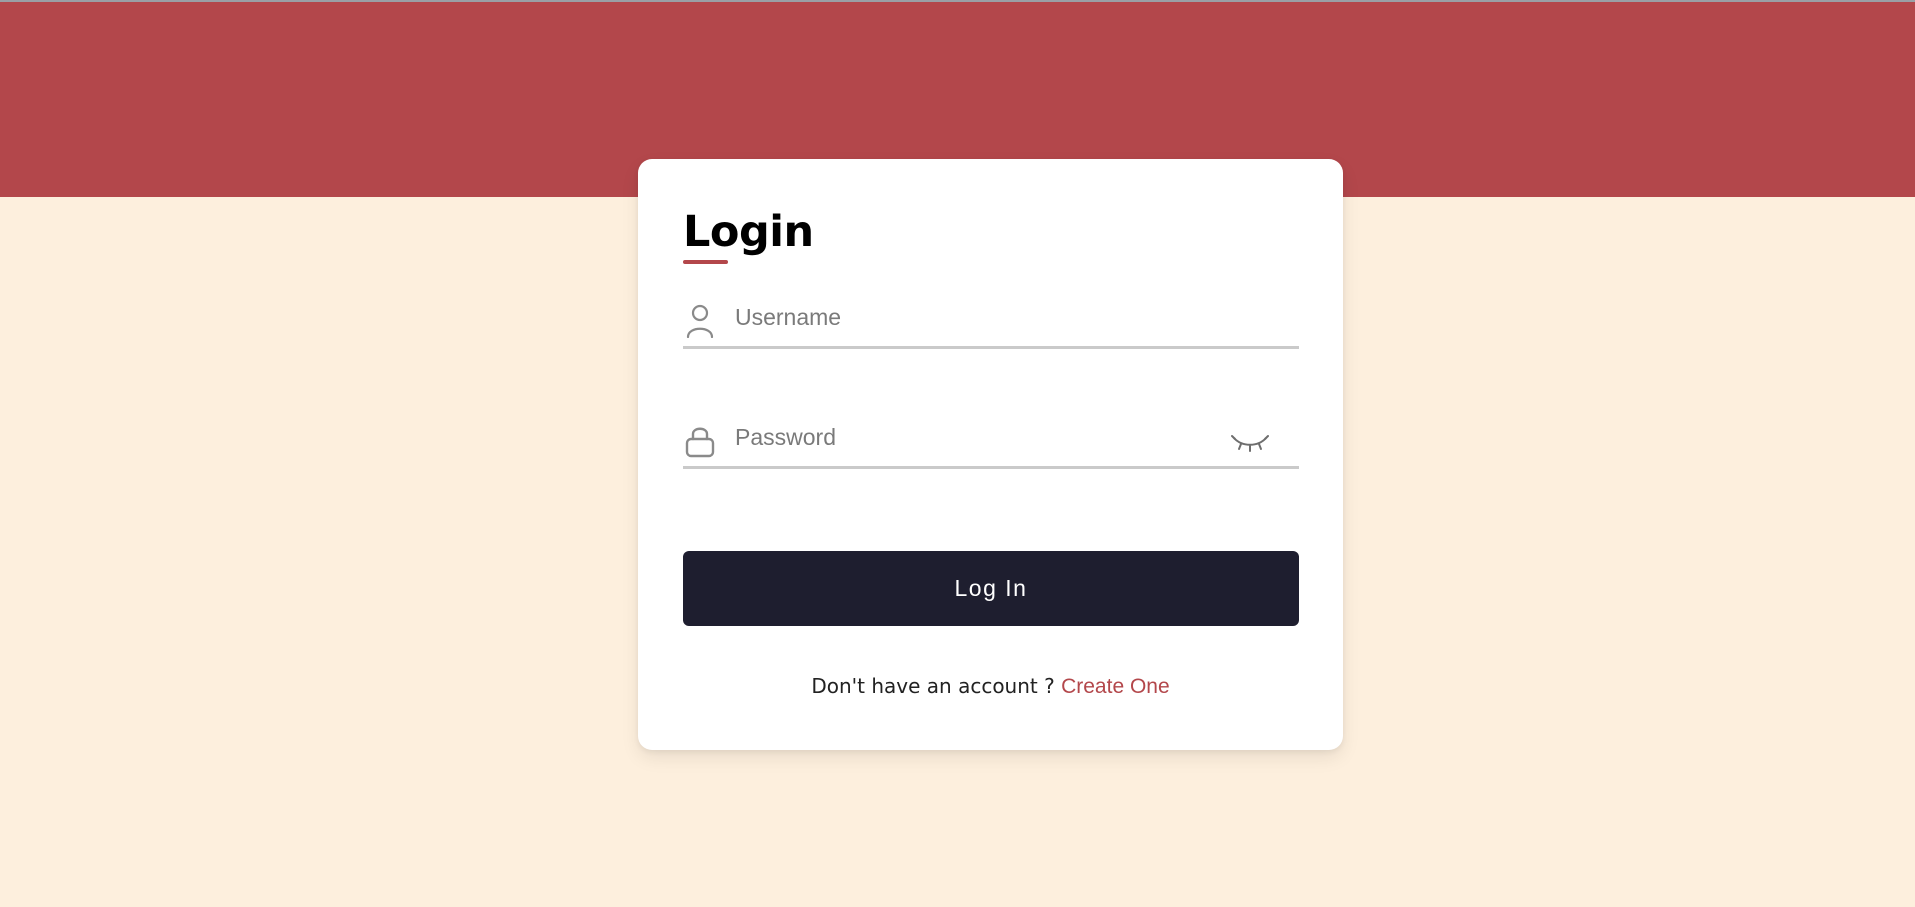 The image size is (1915, 907). Describe the element at coordinates (700, 321) in the screenshot. I see `user-icon` at that location.